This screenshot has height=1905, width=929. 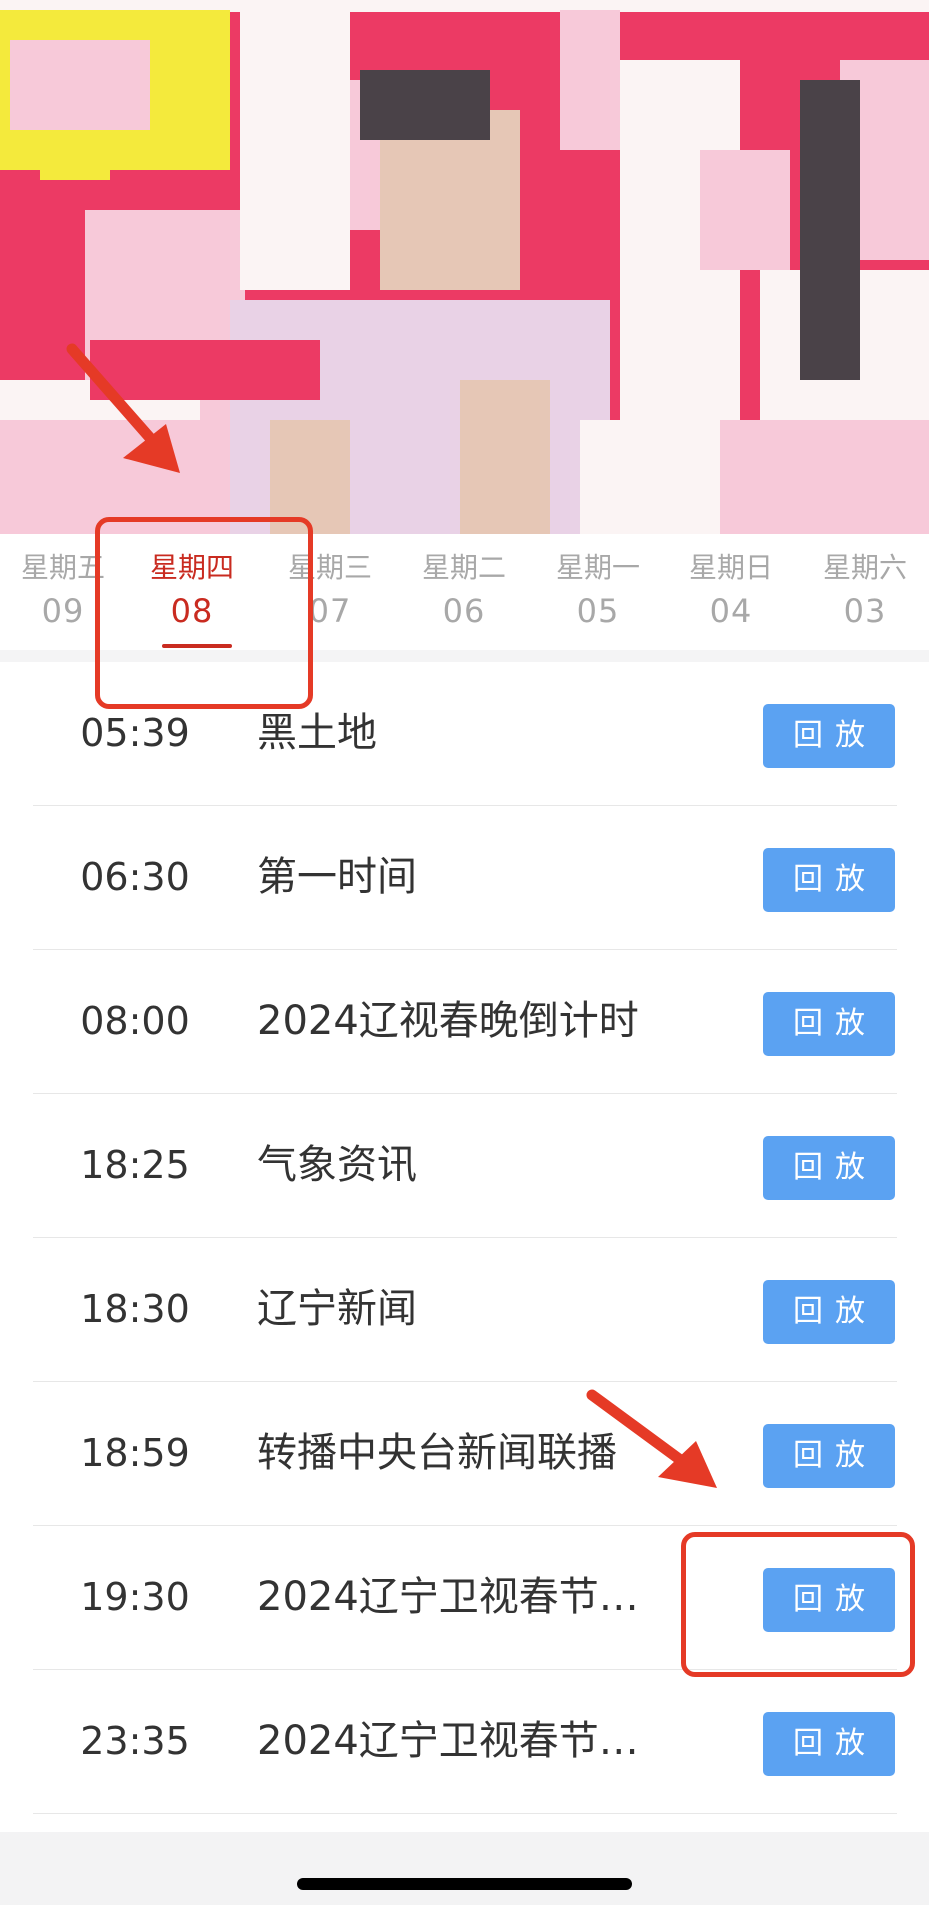 What do you see at coordinates (597, 567) in the screenshot?
I see `tab-weekday: 星期一` at bounding box center [597, 567].